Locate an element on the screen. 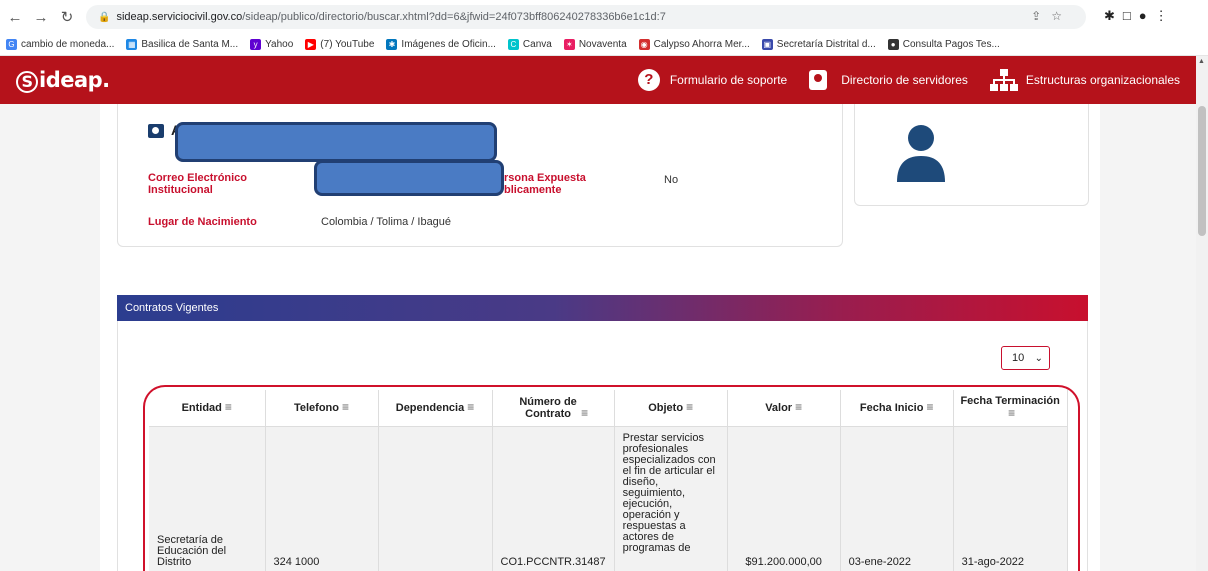 The image size is (1208, 571). share-icon: ⇪ is located at coordinates (1041, 16).